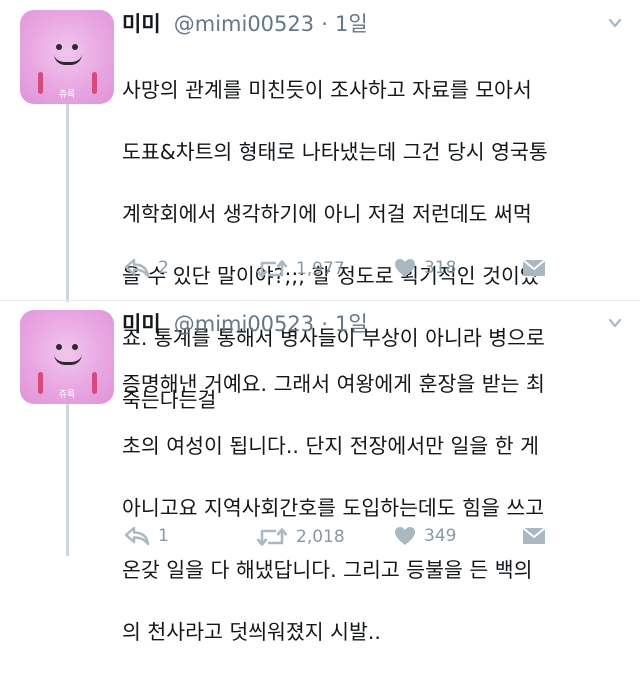  What do you see at coordinates (333, 508) in the screenshot?
I see `tweet-text-line: 아니고요 지역사회간호를 도입하는데도 힘을 쓰고` at bounding box center [333, 508].